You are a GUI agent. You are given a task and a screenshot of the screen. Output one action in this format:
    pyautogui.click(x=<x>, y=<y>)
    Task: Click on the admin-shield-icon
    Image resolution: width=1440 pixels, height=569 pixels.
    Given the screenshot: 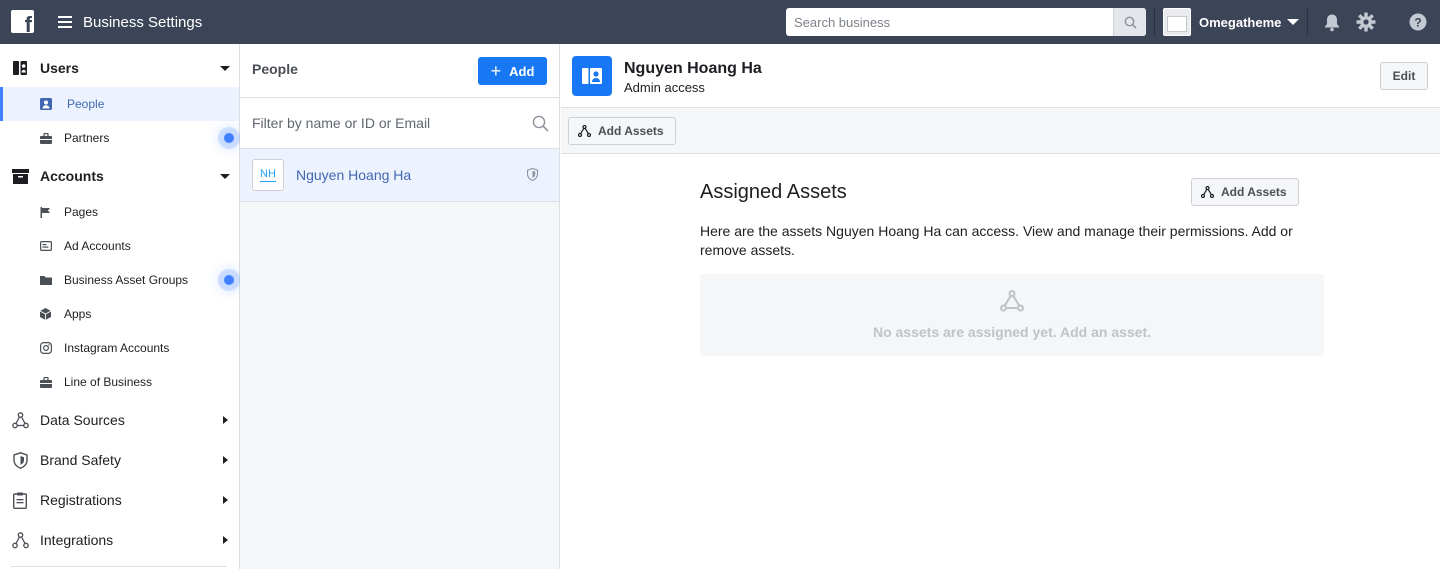 What is the action you would take?
    pyautogui.click(x=532, y=174)
    